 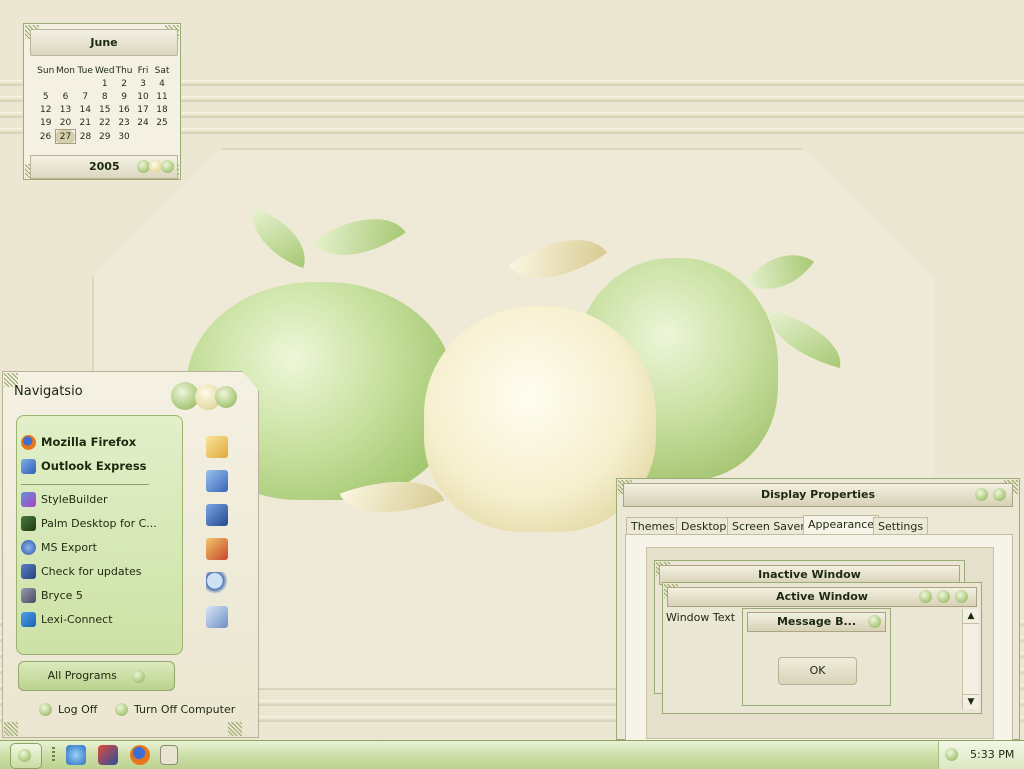 What do you see at coordinates (94, 466) in the screenshot?
I see `menu-item-label: Outlook Express` at bounding box center [94, 466].